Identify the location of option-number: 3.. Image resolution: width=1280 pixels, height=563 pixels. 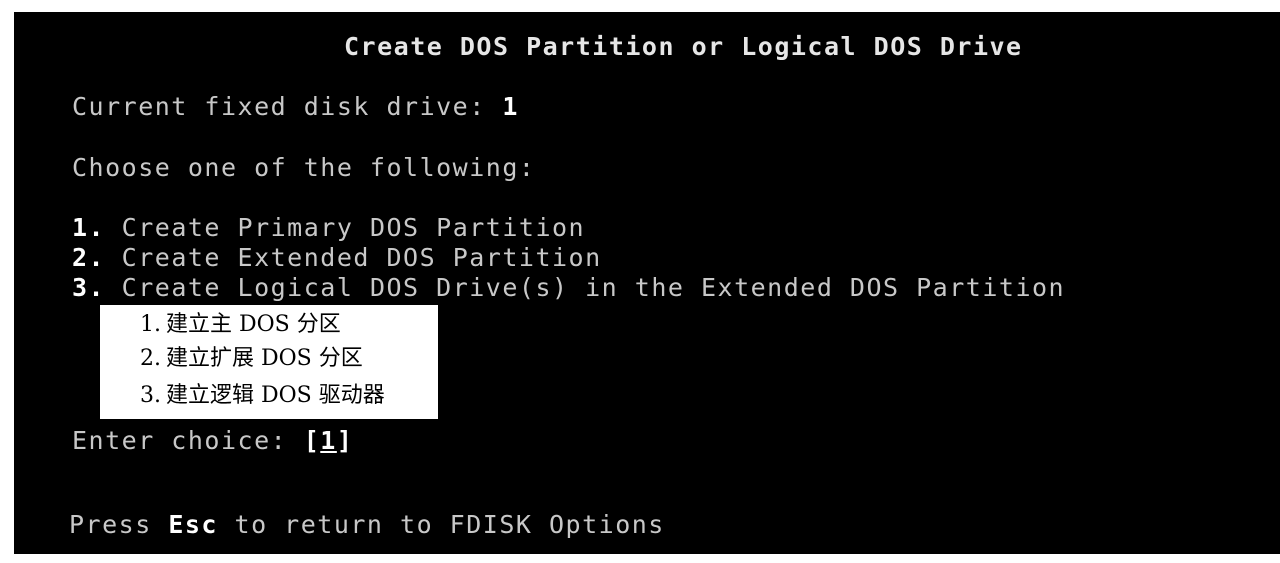
(89, 287).